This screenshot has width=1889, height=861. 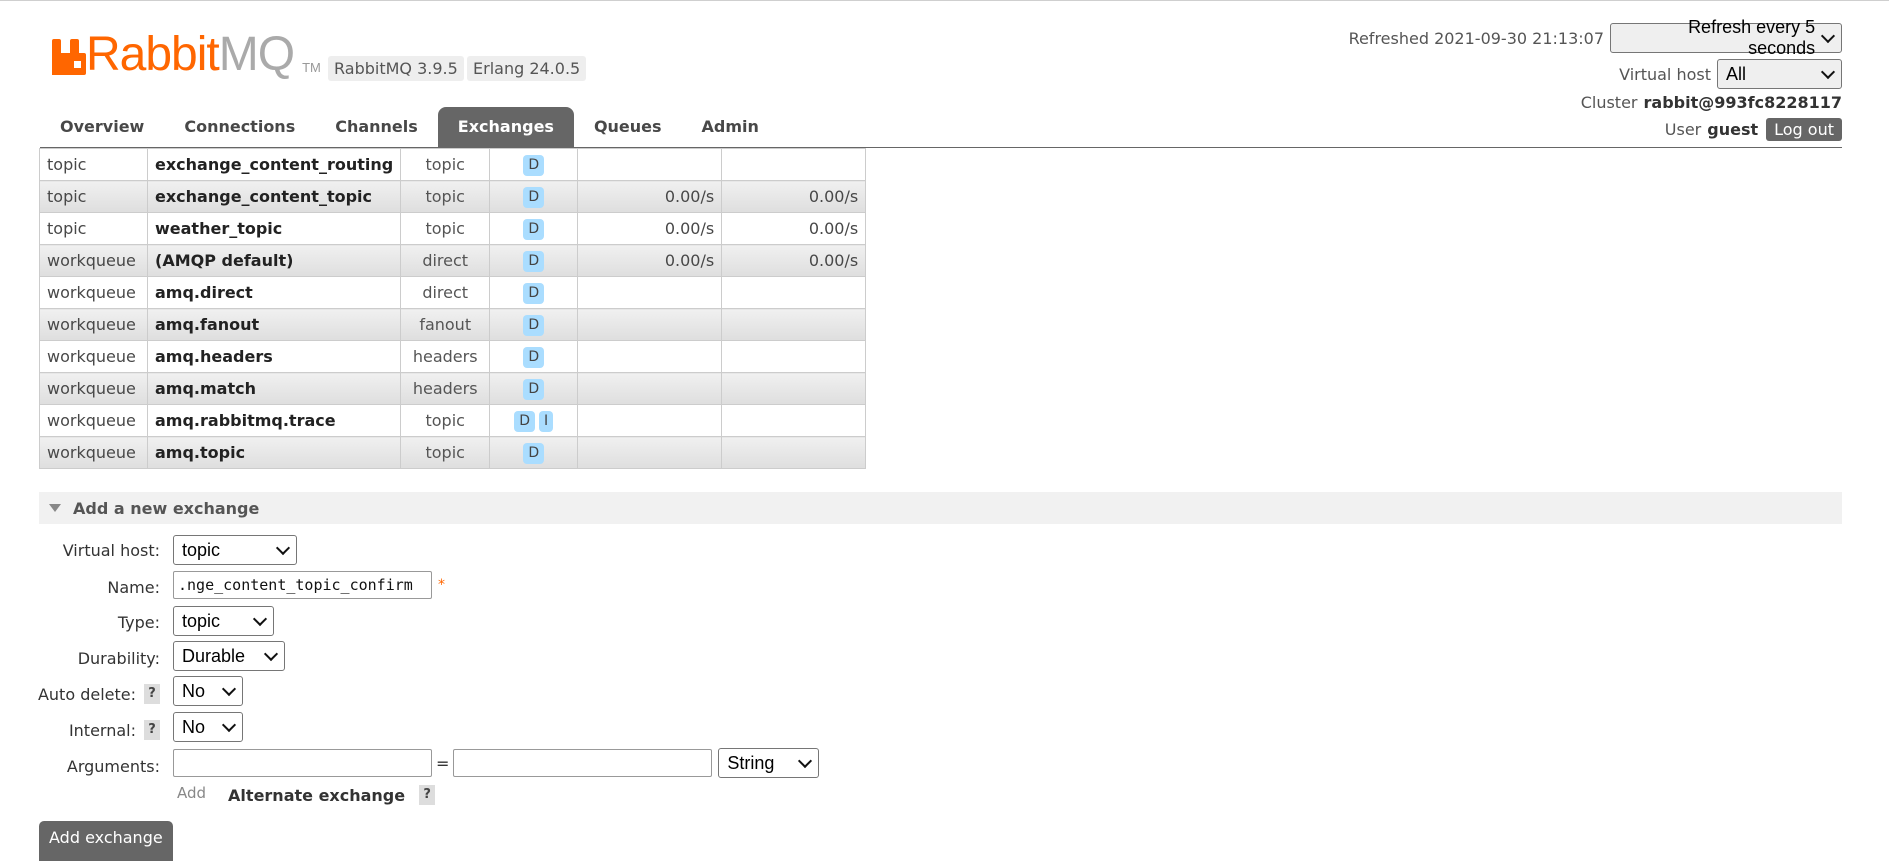 What do you see at coordinates (1779, 74) in the screenshot?
I see `virtual-host-select: All` at bounding box center [1779, 74].